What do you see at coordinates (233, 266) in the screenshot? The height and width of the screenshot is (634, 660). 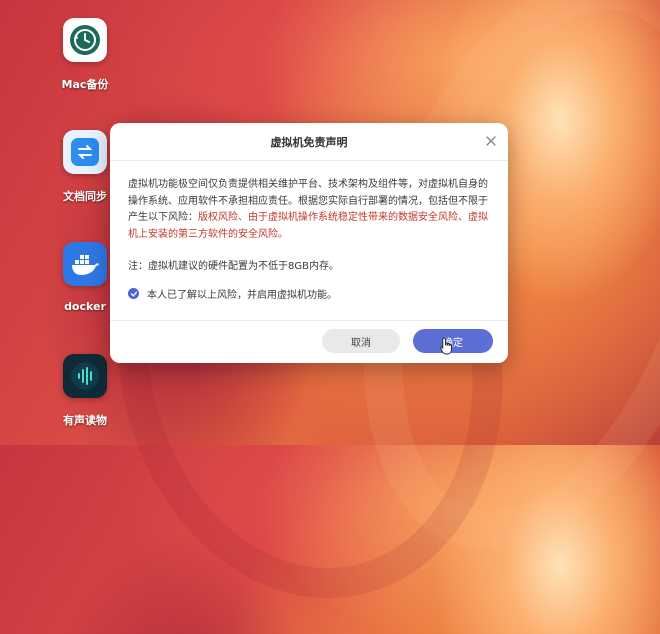 I see `hardware-note: 注：虚拟机建议的硬件配置为不低于8GB内存。` at bounding box center [233, 266].